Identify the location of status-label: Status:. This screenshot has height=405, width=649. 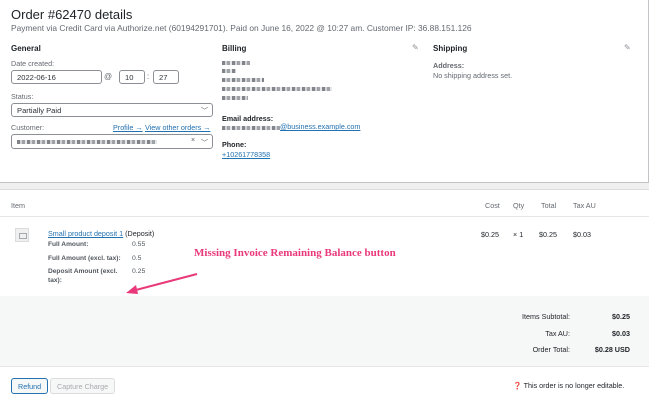
(22, 96).